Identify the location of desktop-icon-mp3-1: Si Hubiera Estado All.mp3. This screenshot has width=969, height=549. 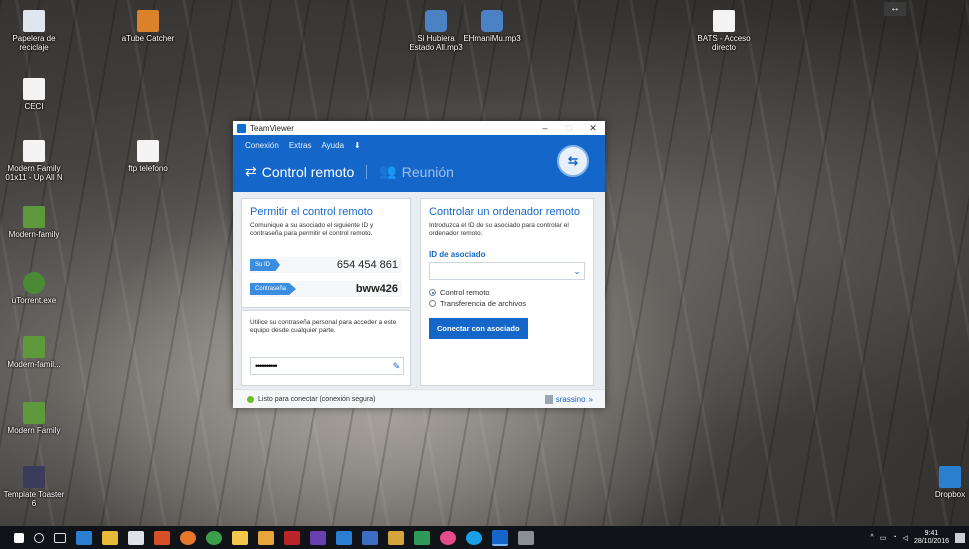
(436, 31).